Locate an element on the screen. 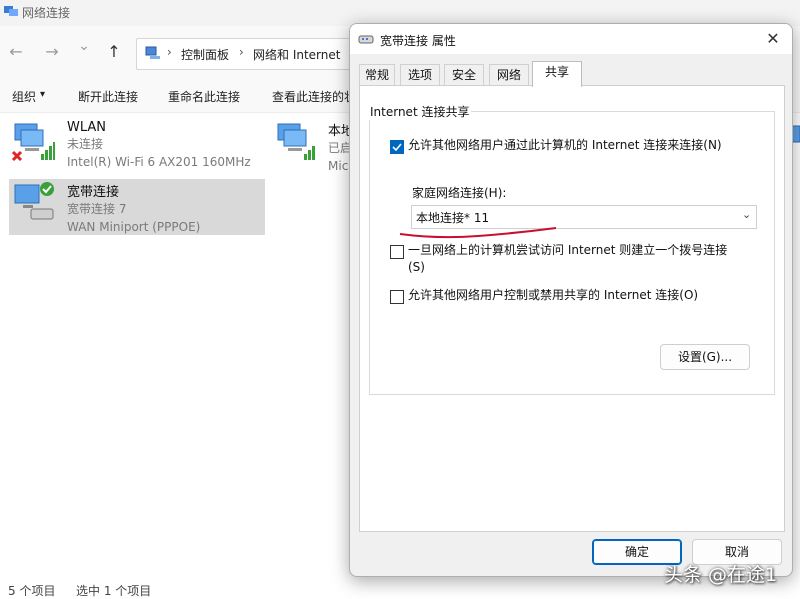 Image resolution: width=800 pixels, height=599 pixels. breadcrumb-control-panel: 控制面板 is located at coordinates (205, 54).